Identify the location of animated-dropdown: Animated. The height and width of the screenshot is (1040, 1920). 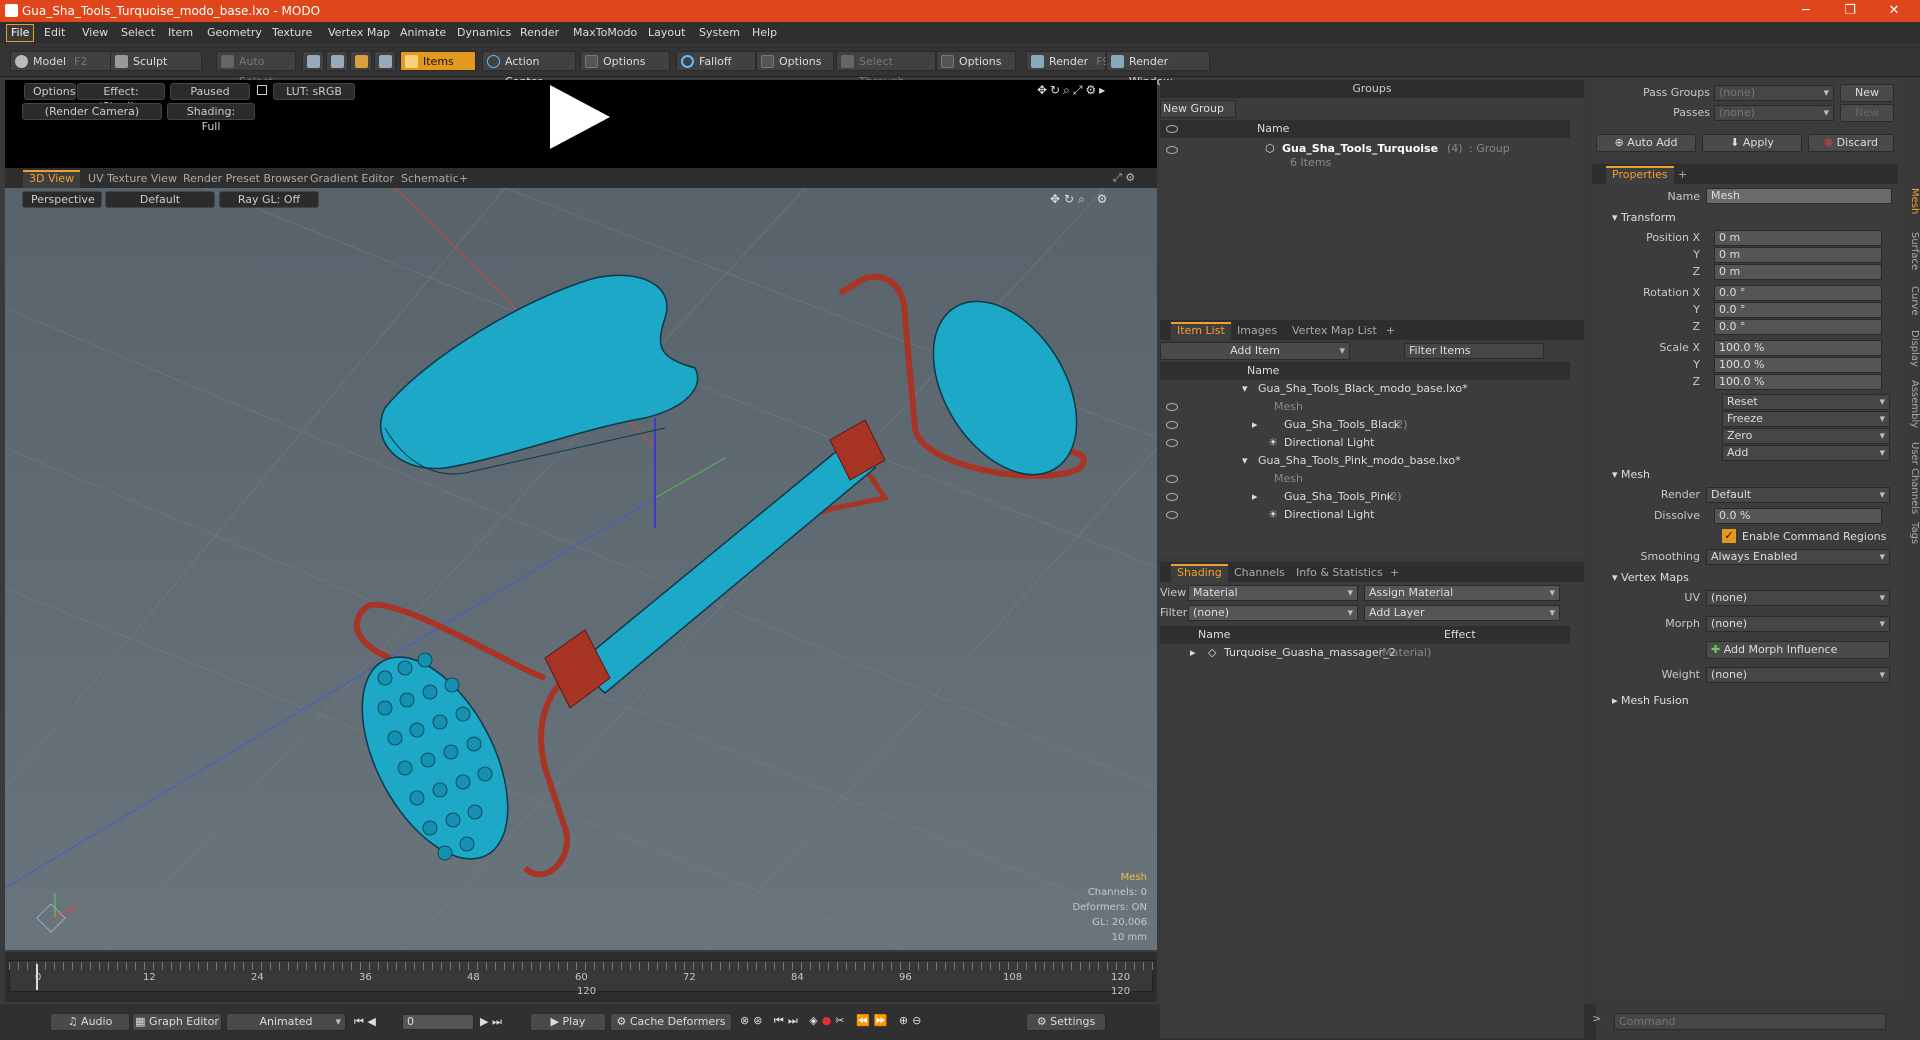
(286, 1022).